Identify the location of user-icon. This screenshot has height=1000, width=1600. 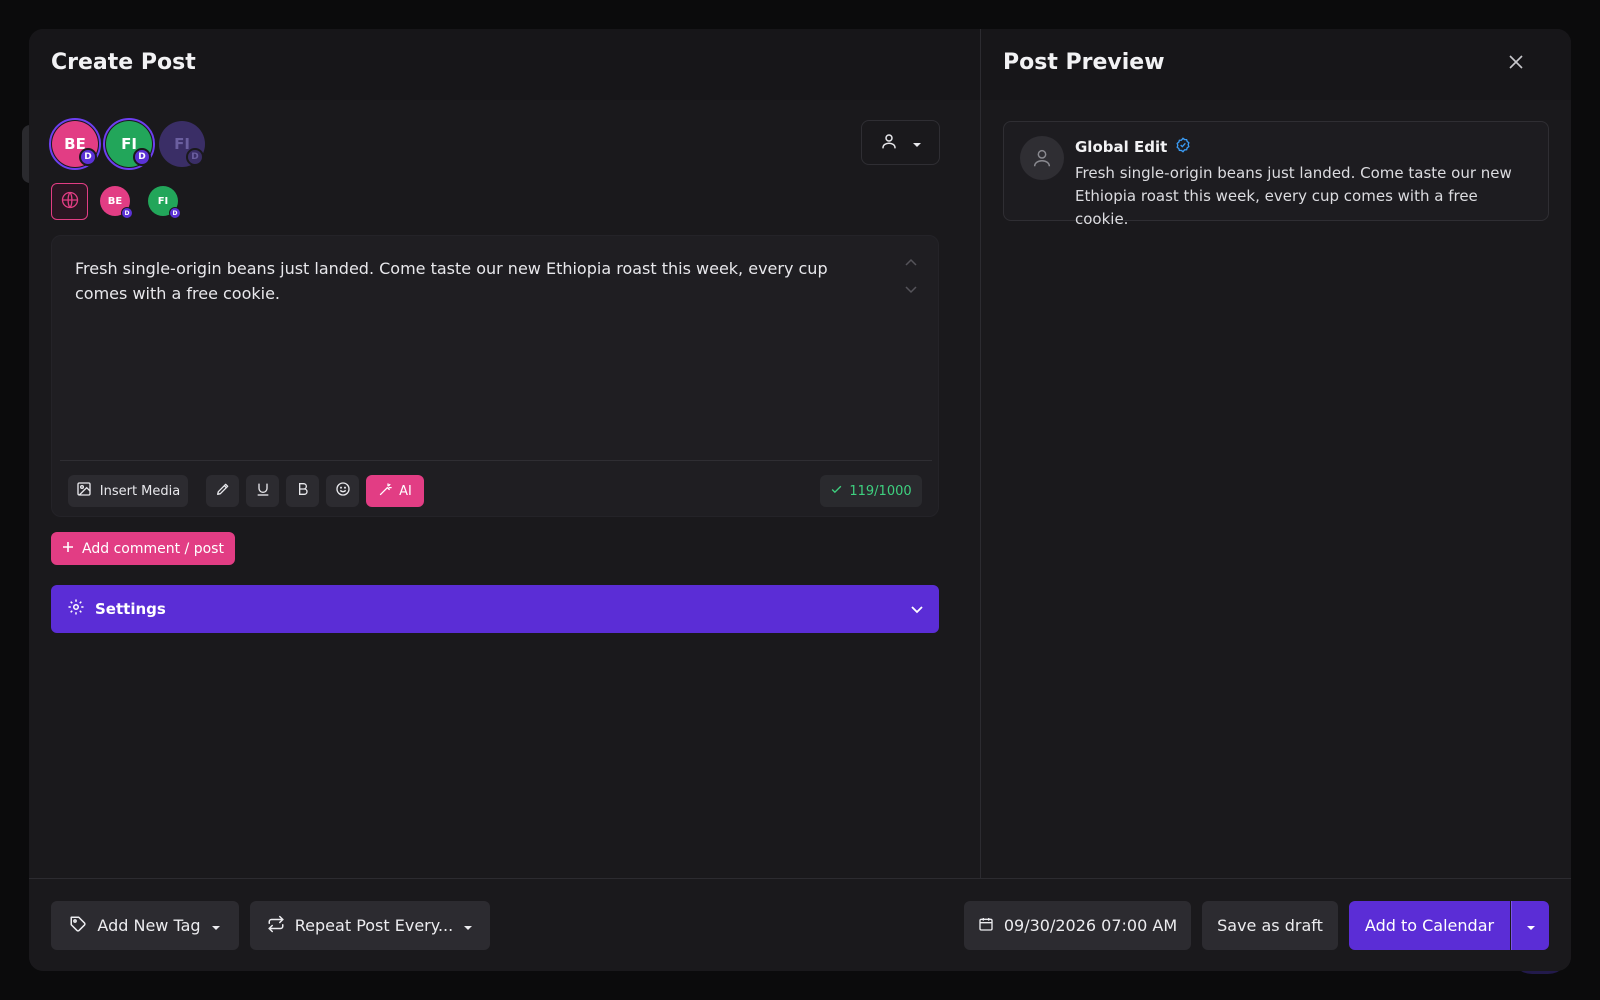
(889, 143).